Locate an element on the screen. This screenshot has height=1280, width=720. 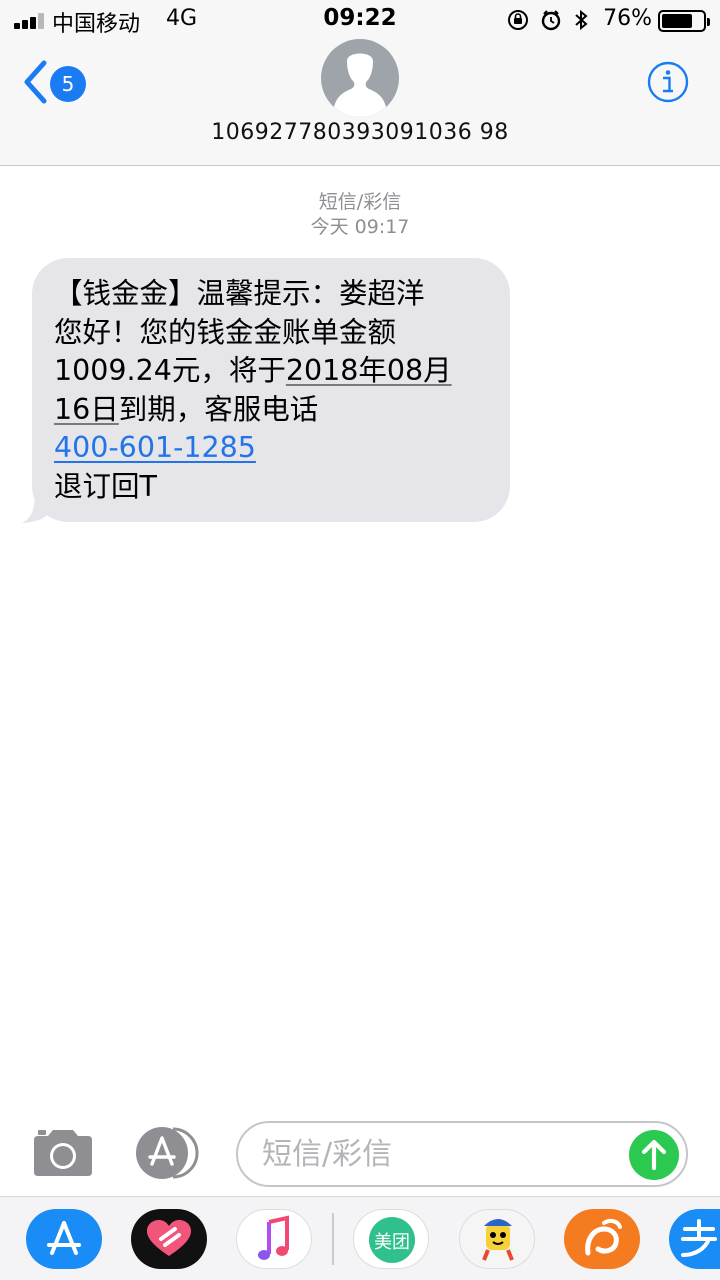
contact-number: 106927780393091036 98 is located at coordinates (360, 132).